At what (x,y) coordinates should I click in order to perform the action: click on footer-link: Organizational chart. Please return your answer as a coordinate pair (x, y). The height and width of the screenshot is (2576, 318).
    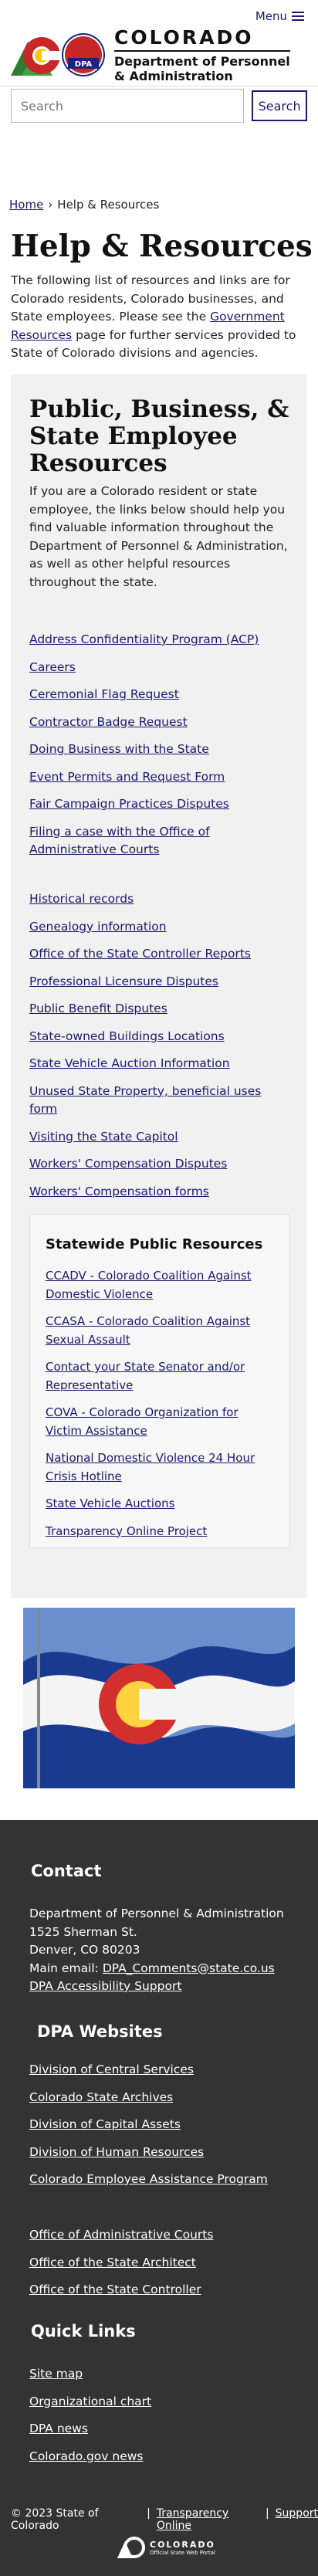
    Looking at the image, I should click on (90, 2401).